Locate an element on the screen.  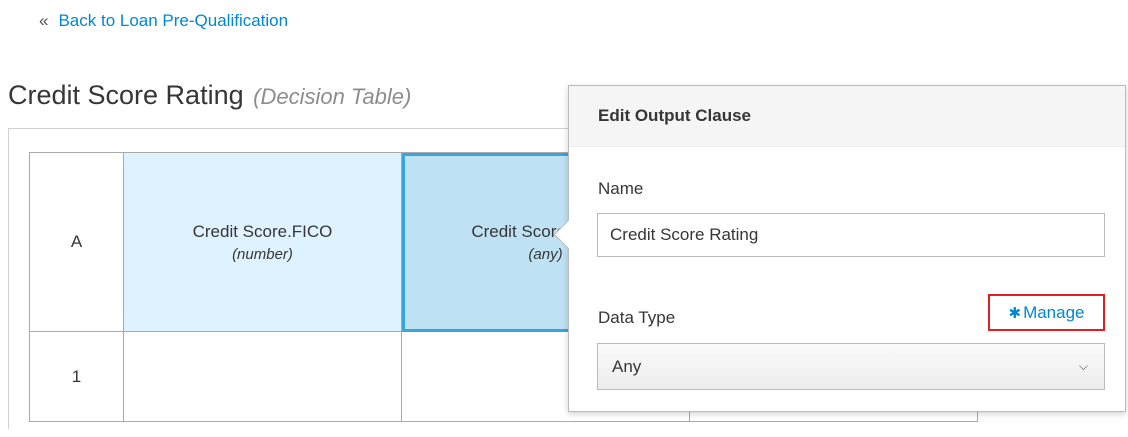
row-number-cell: 1 is located at coordinates (76, 376).